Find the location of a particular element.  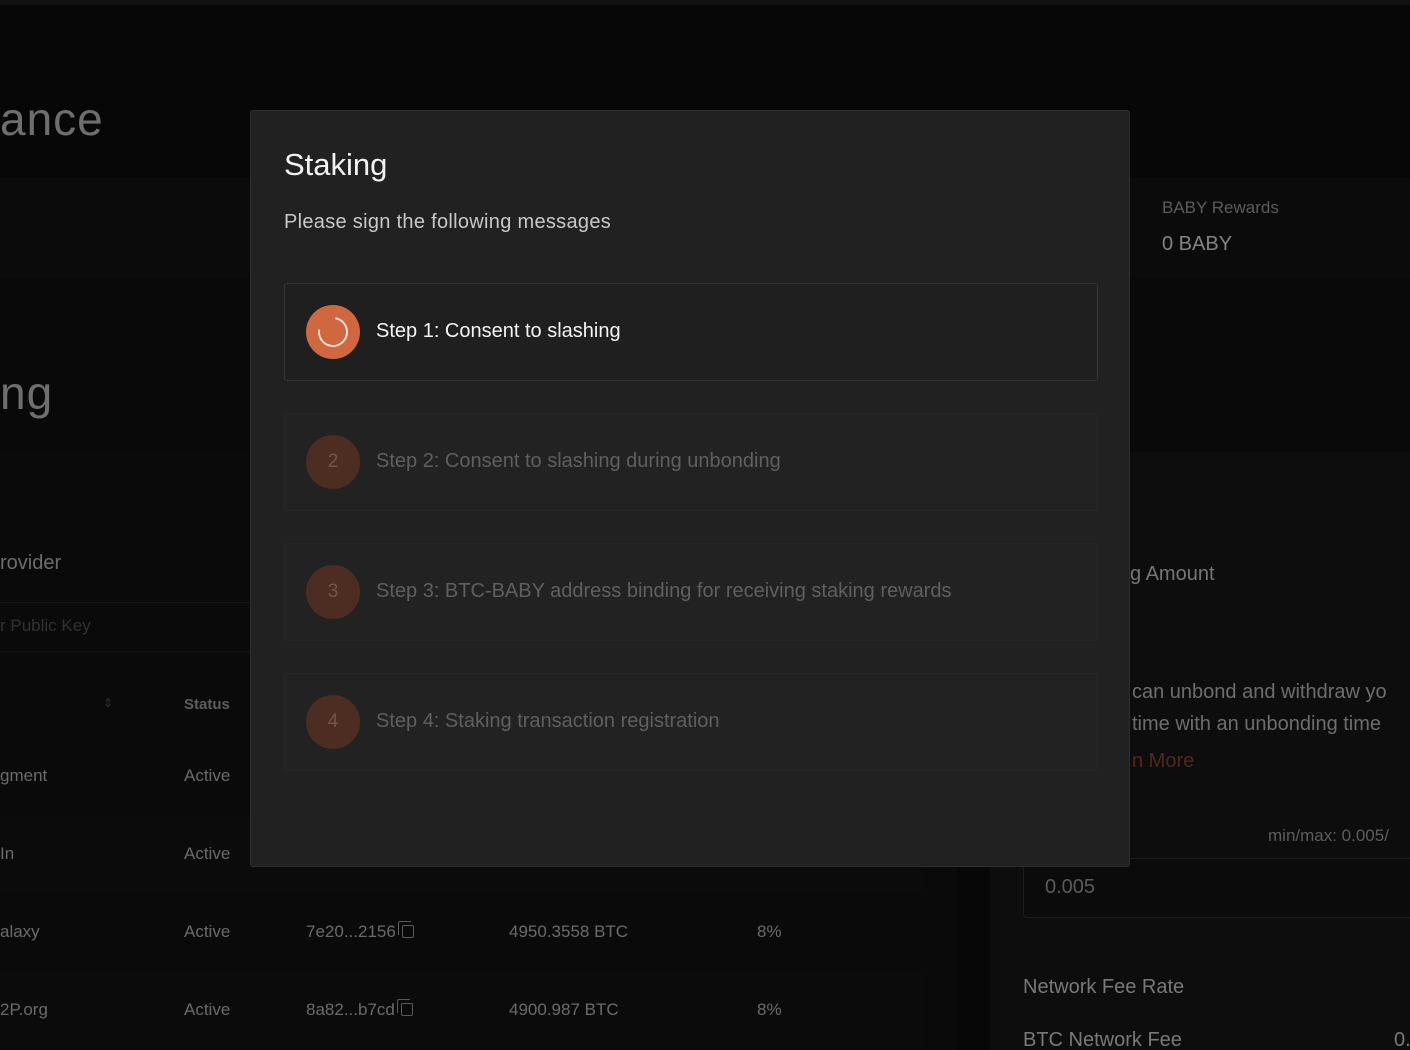

modal-title: Staking is located at coordinates (336, 164).